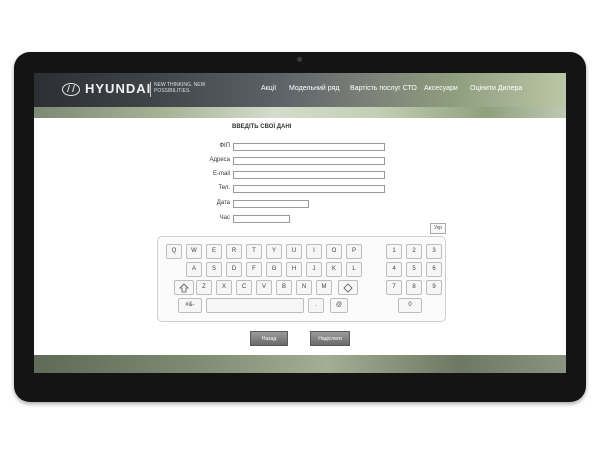 This screenshot has width=600, height=450. What do you see at coordinates (314, 251) in the screenshot?
I see `key: I` at bounding box center [314, 251].